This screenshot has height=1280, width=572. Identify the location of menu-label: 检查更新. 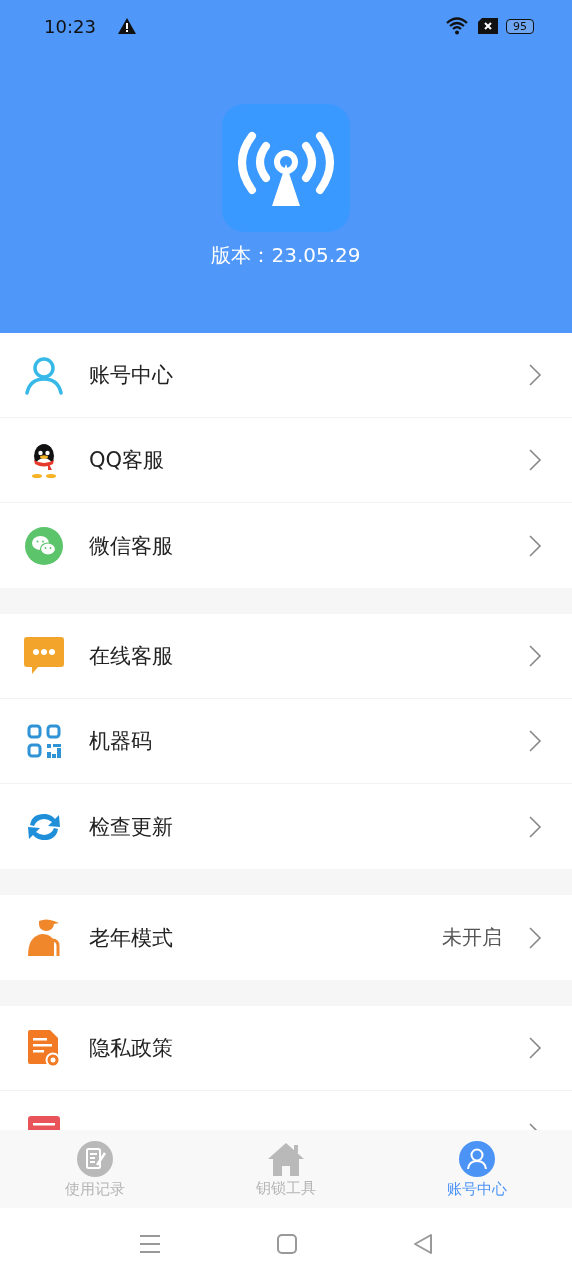
(131, 827).